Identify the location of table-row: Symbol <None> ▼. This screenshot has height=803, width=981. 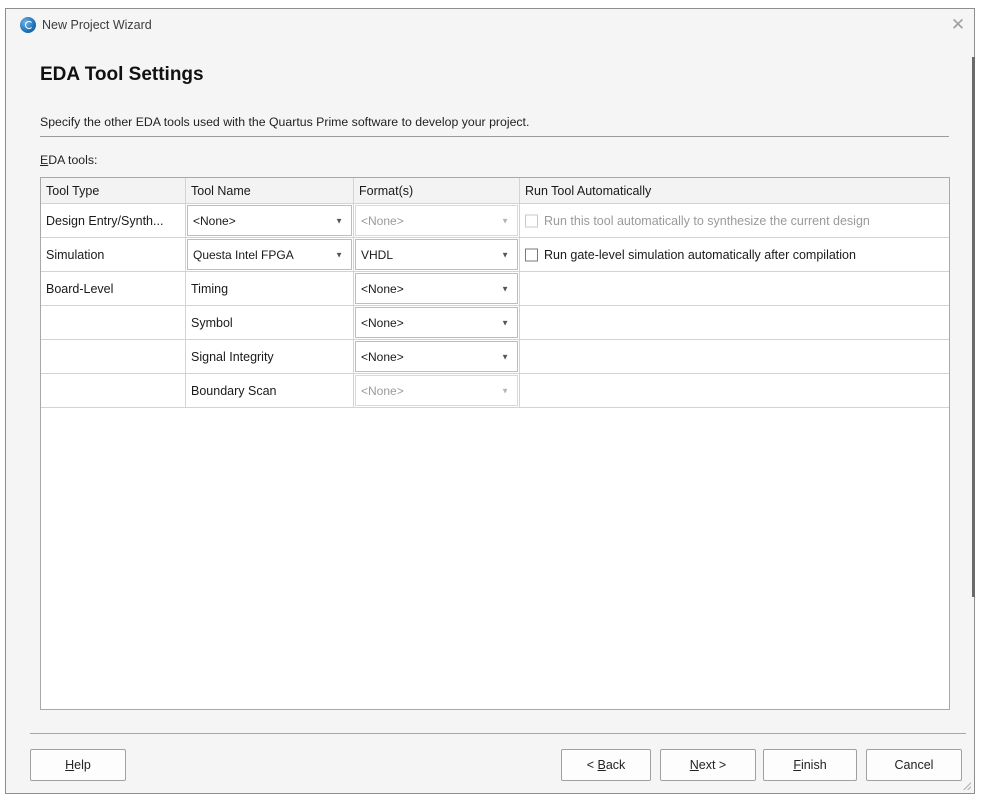
(495, 323).